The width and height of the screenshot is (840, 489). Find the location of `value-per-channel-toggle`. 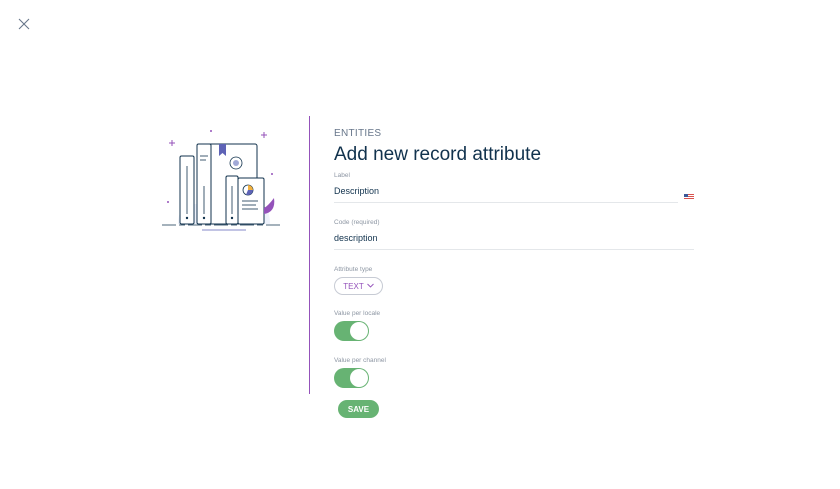

value-per-channel-toggle is located at coordinates (351, 378).